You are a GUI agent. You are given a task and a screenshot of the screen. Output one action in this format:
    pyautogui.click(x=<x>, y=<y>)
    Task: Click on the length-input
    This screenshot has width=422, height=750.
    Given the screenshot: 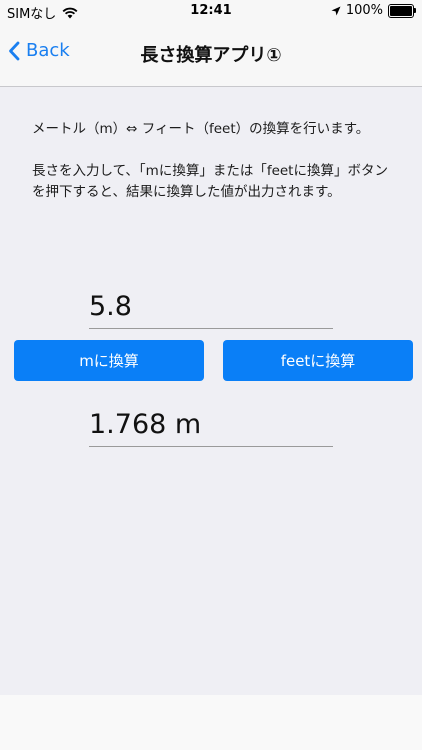 What is the action you would take?
    pyautogui.click(x=211, y=307)
    